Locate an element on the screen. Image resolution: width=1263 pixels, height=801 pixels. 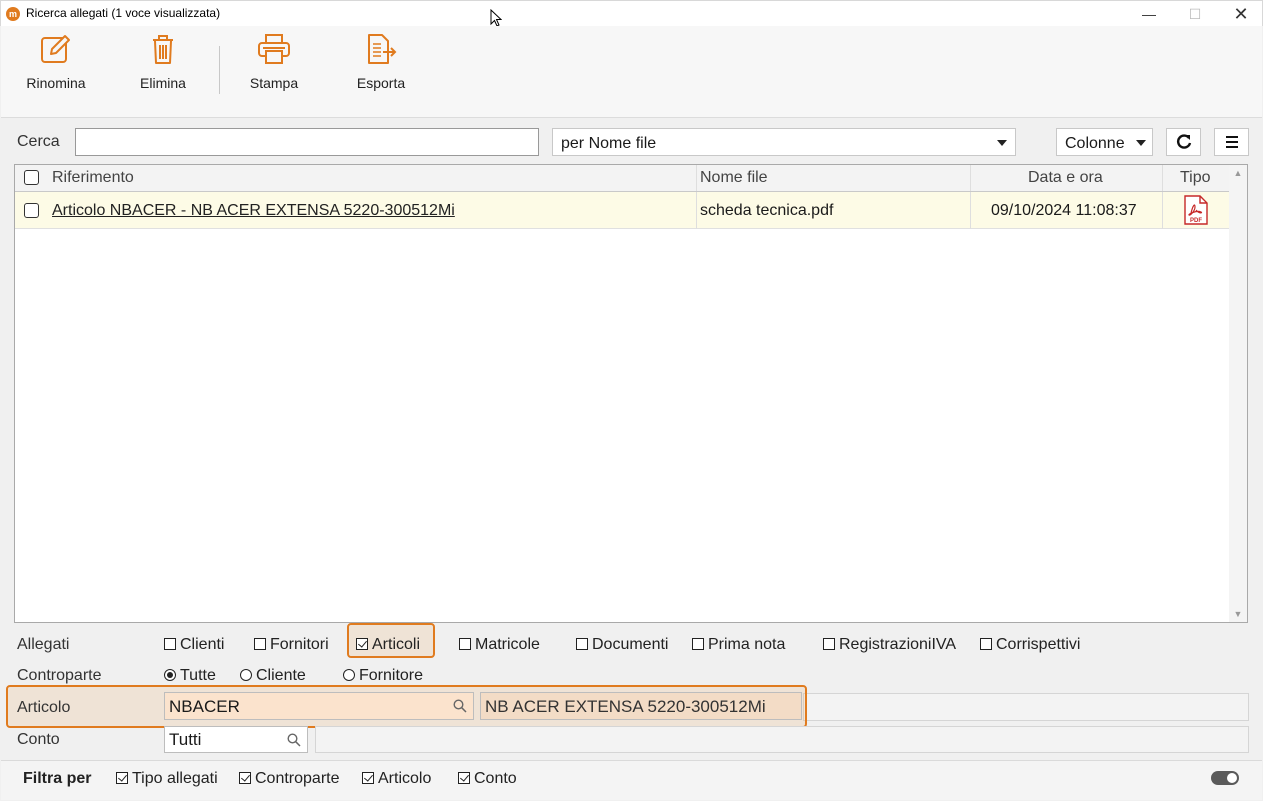
search-label: Cerca is located at coordinates (38, 141).